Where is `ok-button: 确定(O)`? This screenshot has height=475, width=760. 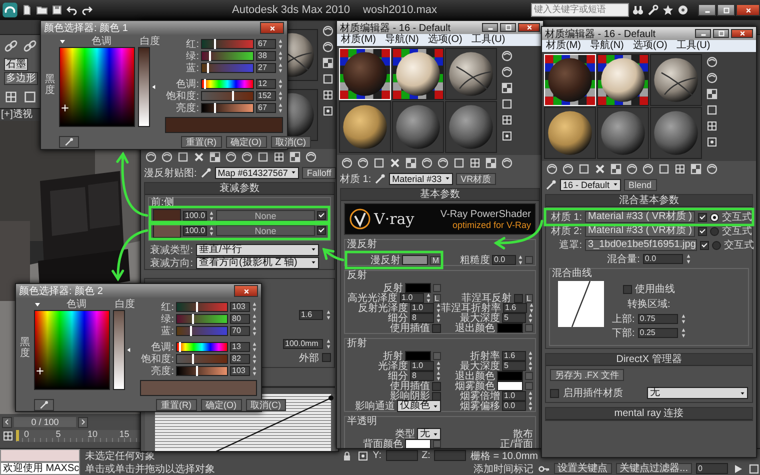
ok-button: 确定(O) is located at coordinates (221, 405).